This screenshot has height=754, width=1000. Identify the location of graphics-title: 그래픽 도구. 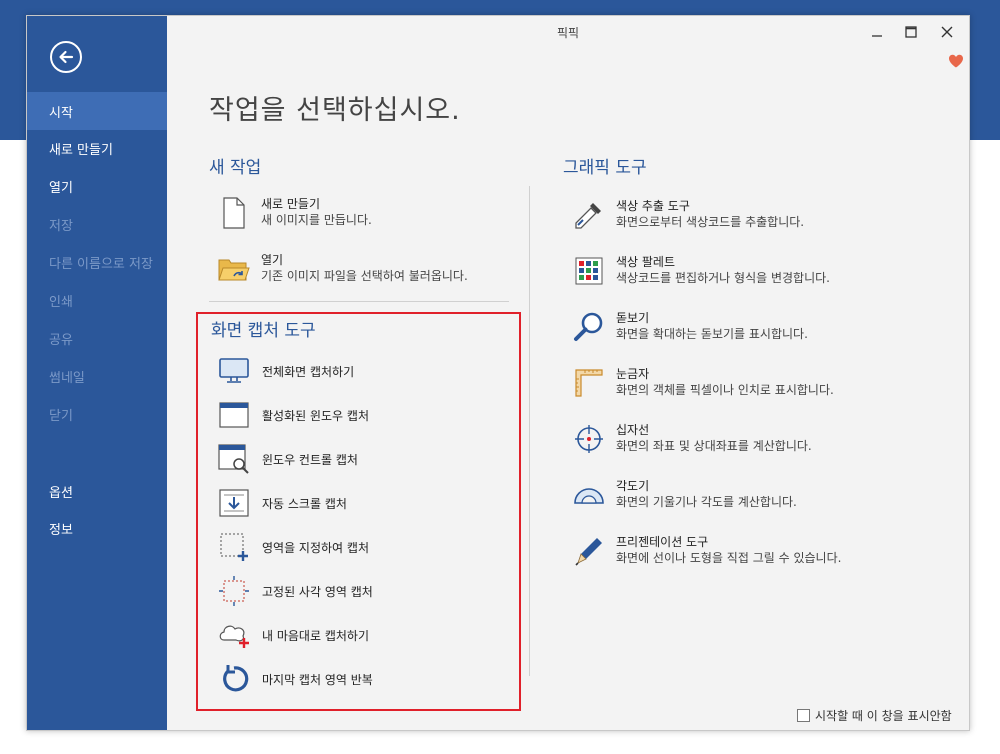
(605, 168).